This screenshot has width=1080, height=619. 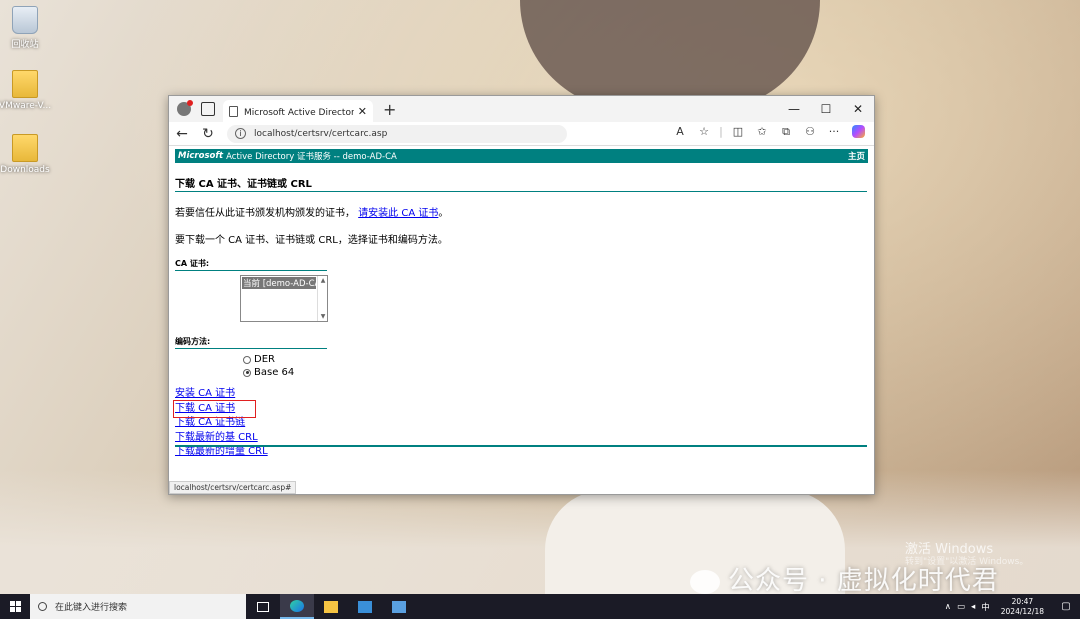 What do you see at coordinates (521, 211) in the screenshot?
I see `trust-paragraph: 若要信任从此证书颁发机构颁发的证书， 请安装此 CA 证书。` at bounding box center [521, 211].